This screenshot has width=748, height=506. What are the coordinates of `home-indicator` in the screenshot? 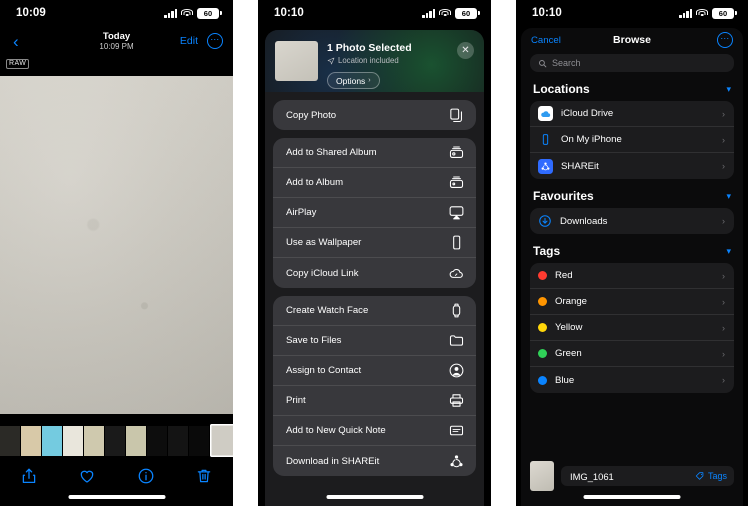 It's located at (116, 497).